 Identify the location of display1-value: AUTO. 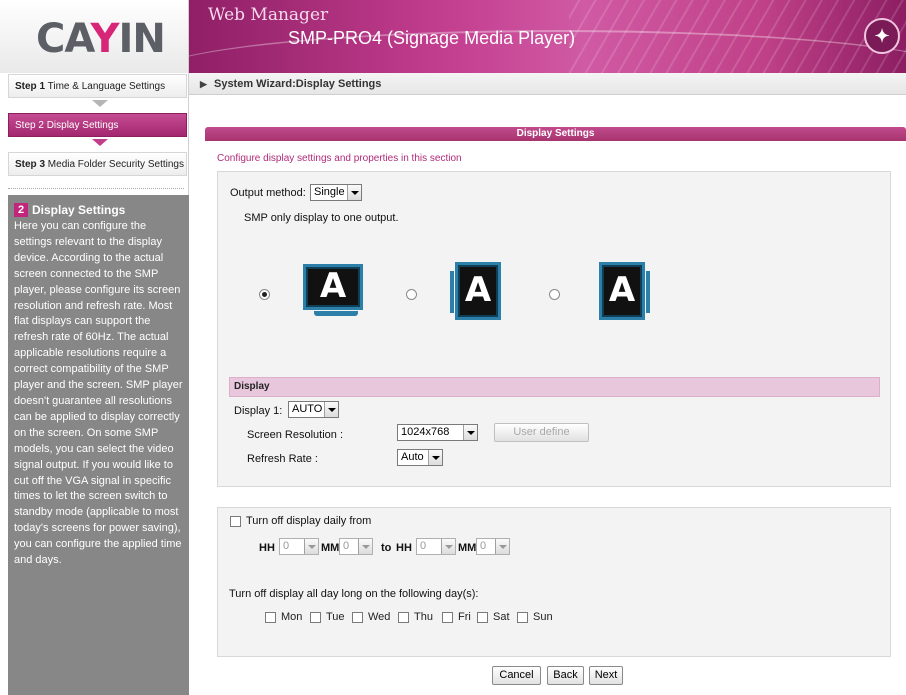
(307, 409).